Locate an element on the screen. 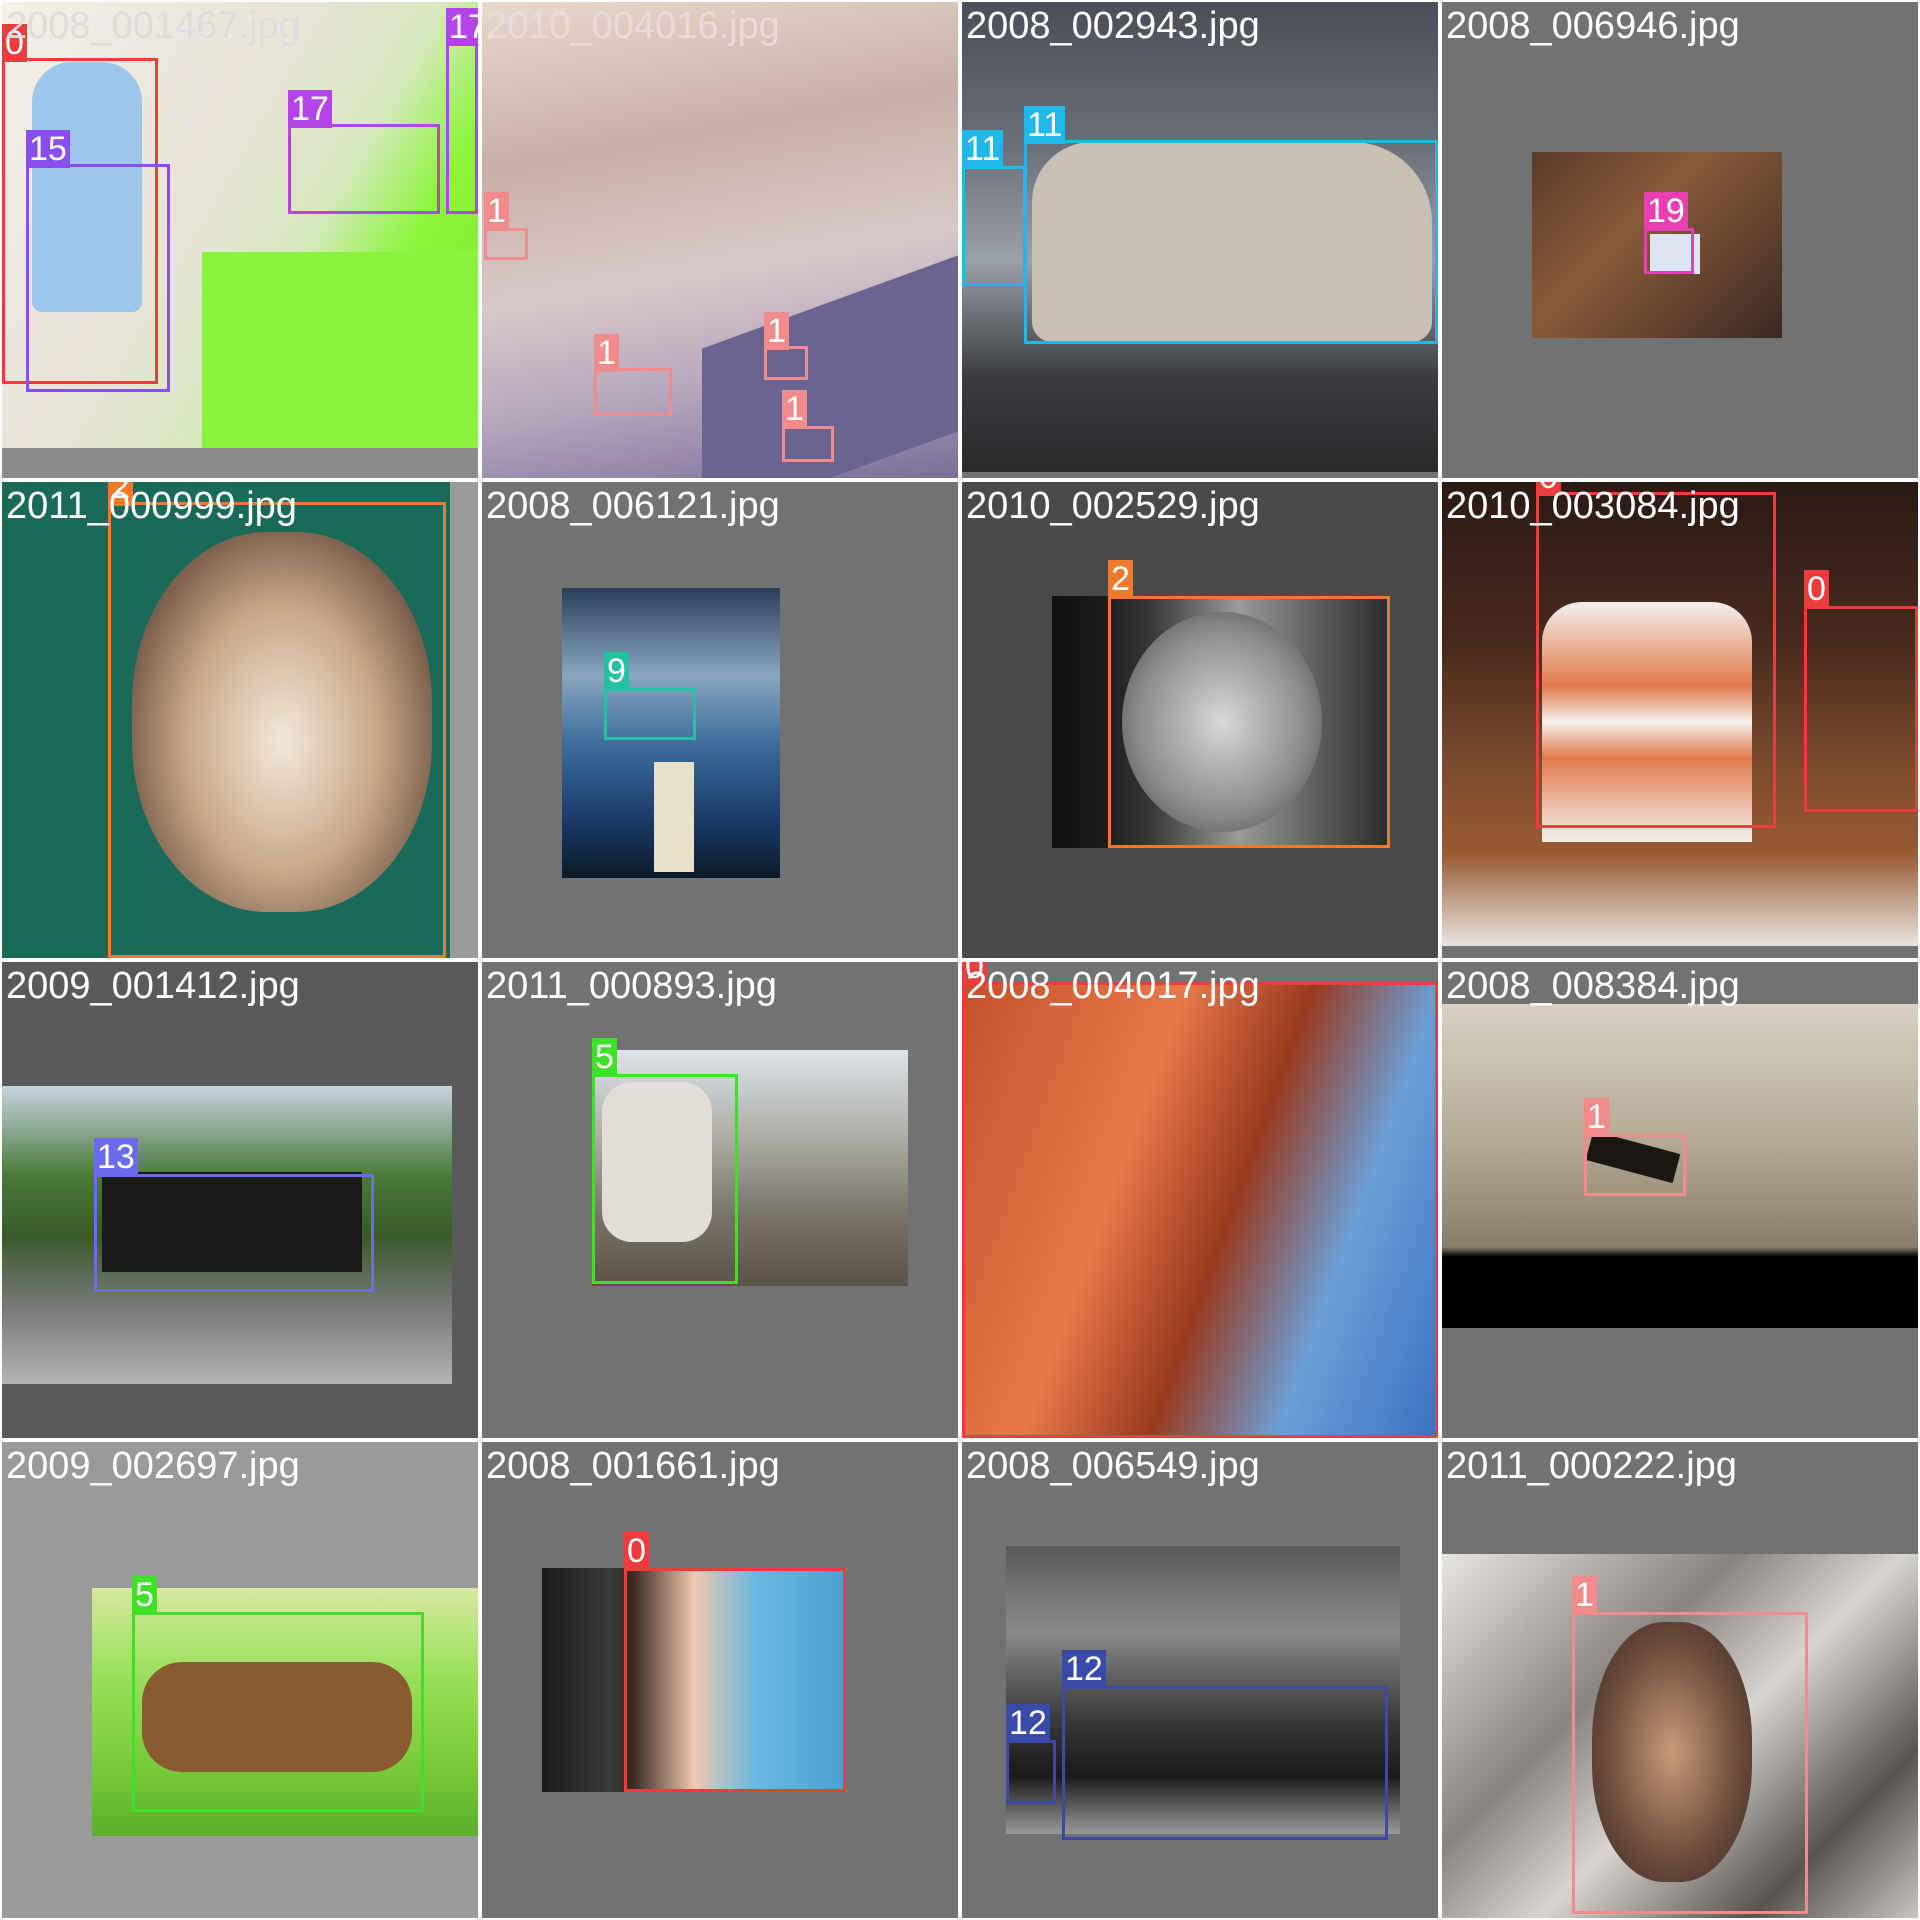  image-tile: 2 2010_002529.jpg is located at coordinates (1200, 720).